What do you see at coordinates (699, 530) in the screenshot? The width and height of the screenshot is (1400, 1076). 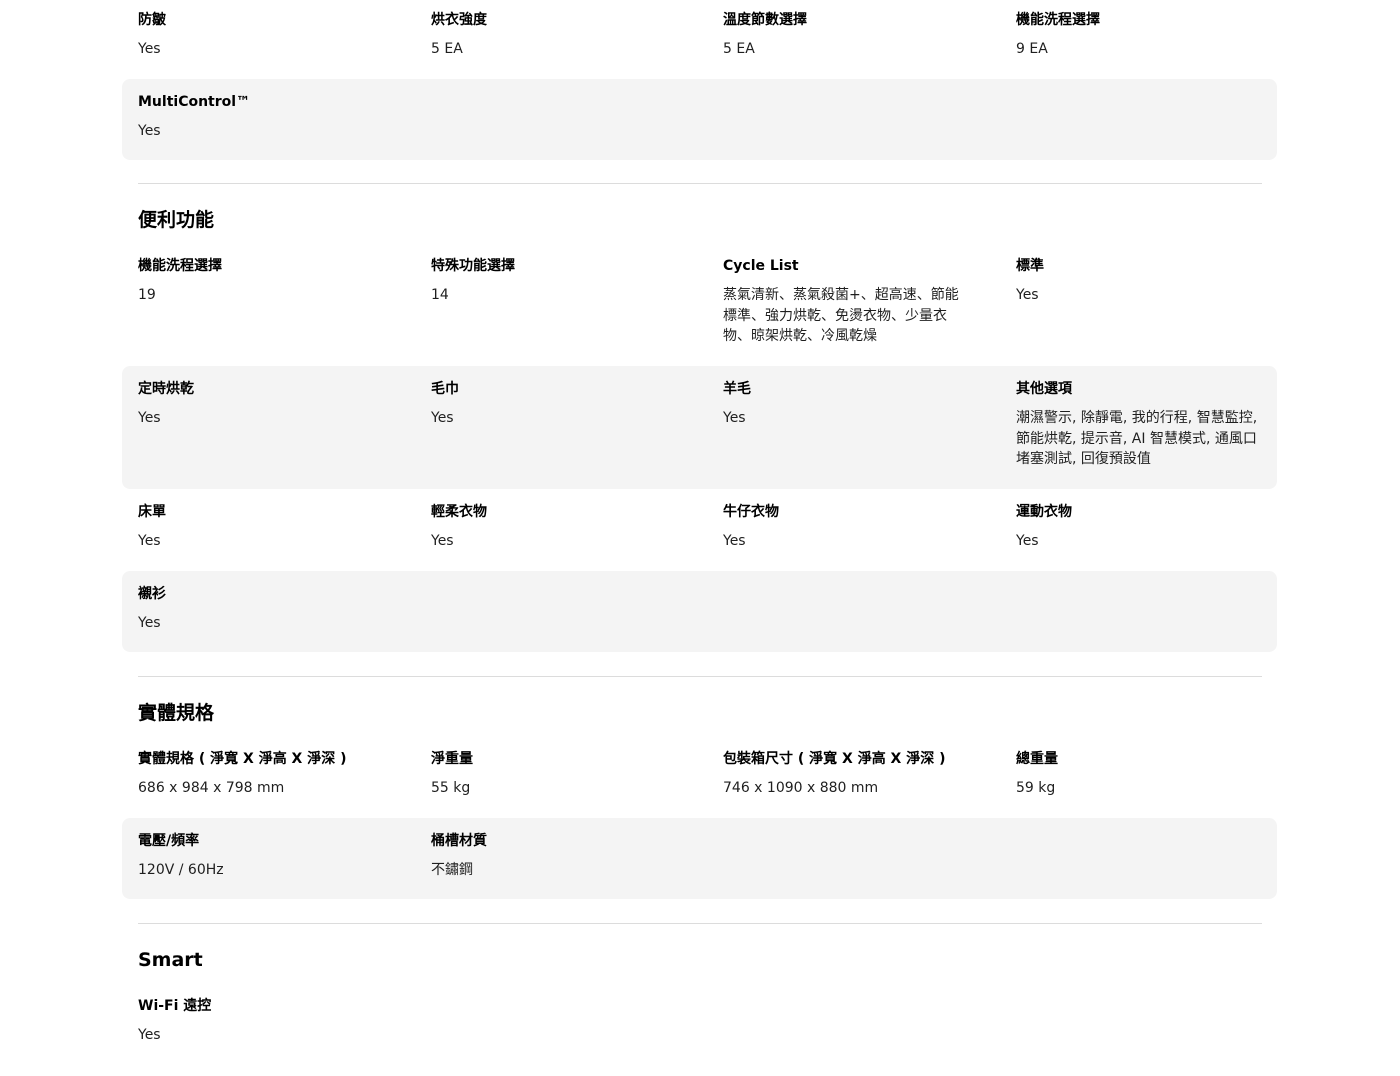 I see `spec-row: 床單 Yes 輕柔衣物 Yes 牛仔衣物 Yes 運動衣物 Yes` at bounding box center [699, 530].